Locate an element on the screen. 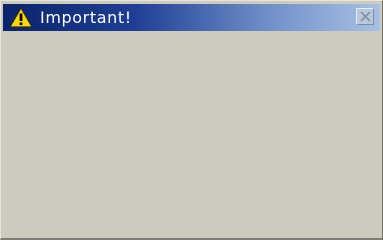 Image resolution: width=383 pixels, height=240 pixels. close-button is located at coordinates (365, 16).